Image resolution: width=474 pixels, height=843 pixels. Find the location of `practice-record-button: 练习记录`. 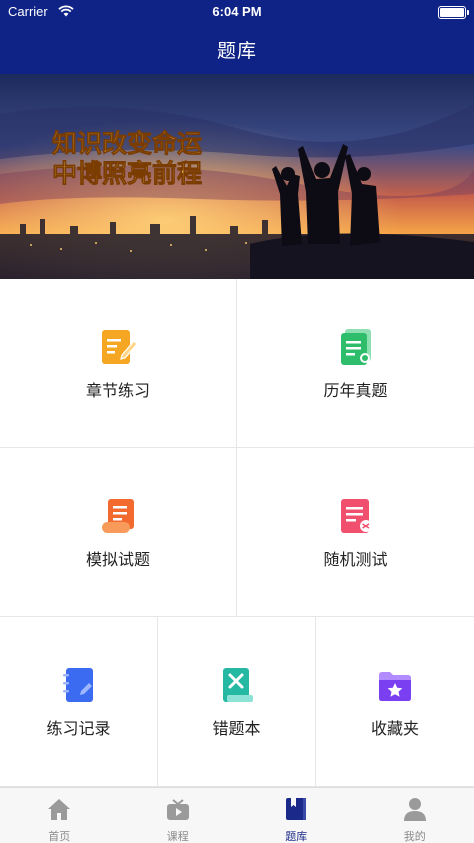

practice-record-button: 练习记录 is located at coordinates (79, 702).